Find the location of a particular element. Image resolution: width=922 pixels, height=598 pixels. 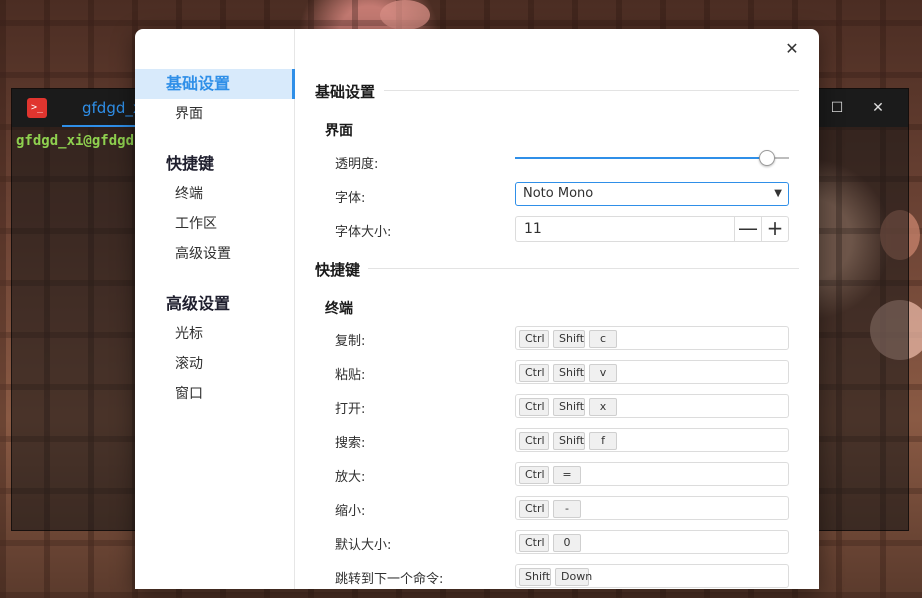

shortcut-key: Down is located at coordinates (573, 577).